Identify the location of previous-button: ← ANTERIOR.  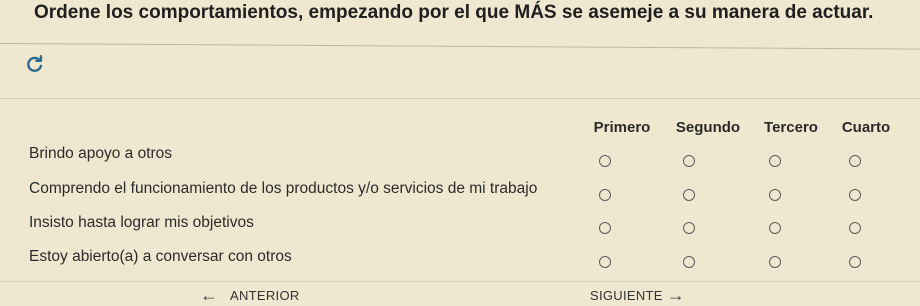
(250, 295).